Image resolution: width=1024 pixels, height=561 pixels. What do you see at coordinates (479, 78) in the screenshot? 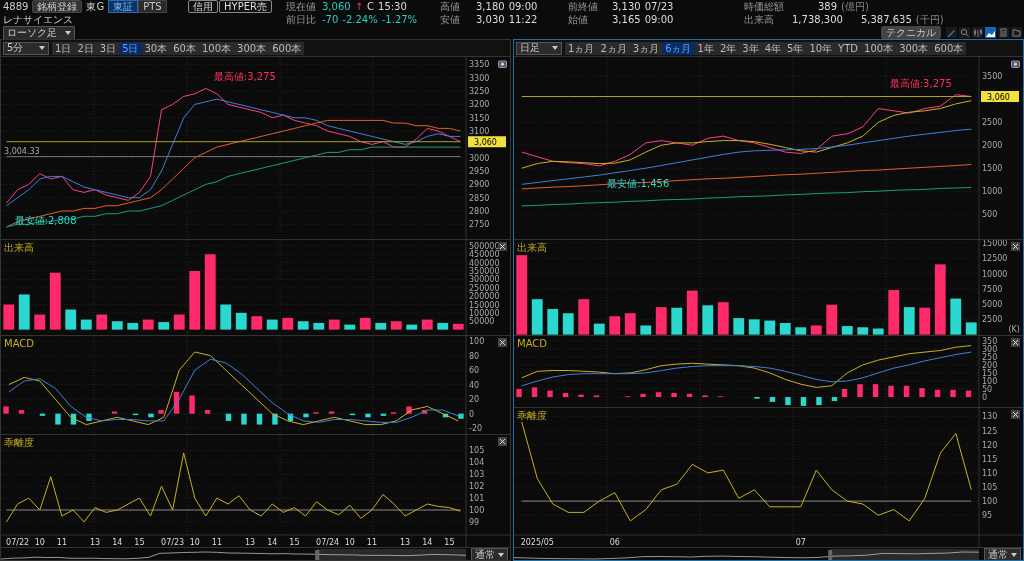
I see `axis-label: 3300` at bounding box center [479, 78].